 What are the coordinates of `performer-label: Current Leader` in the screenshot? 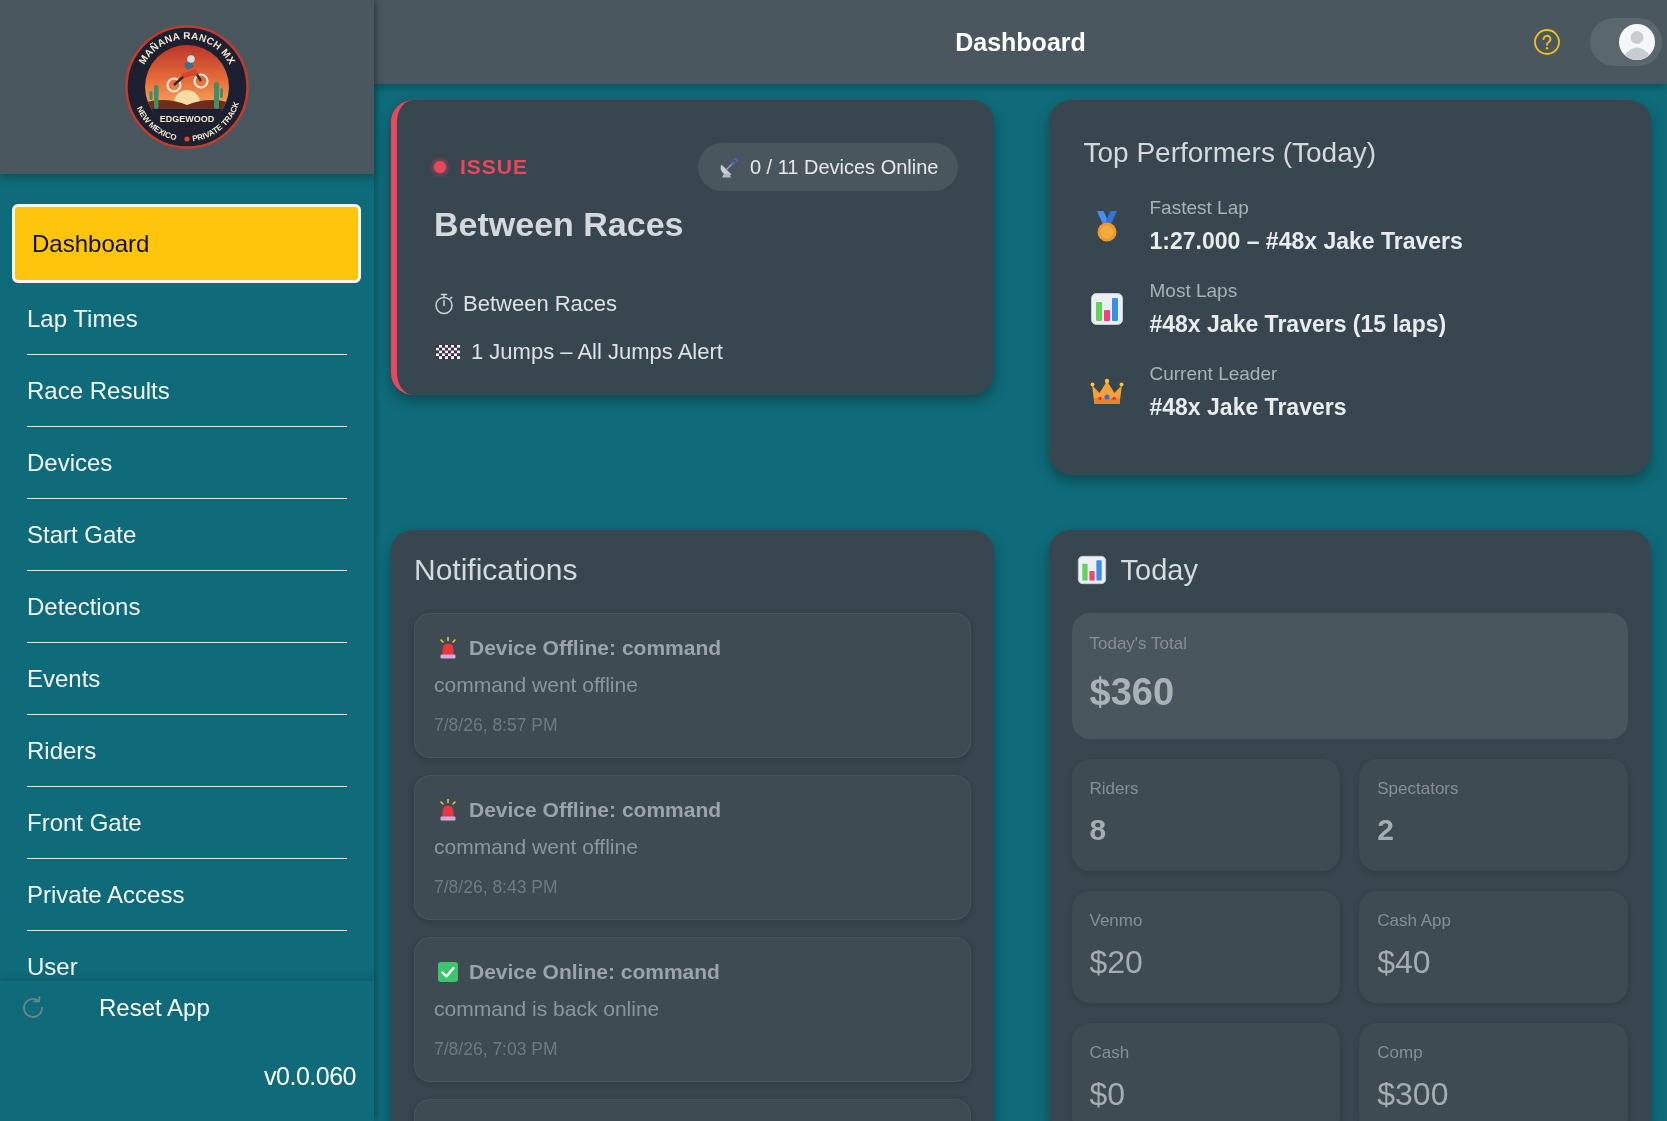 It's located at (1214, 374).